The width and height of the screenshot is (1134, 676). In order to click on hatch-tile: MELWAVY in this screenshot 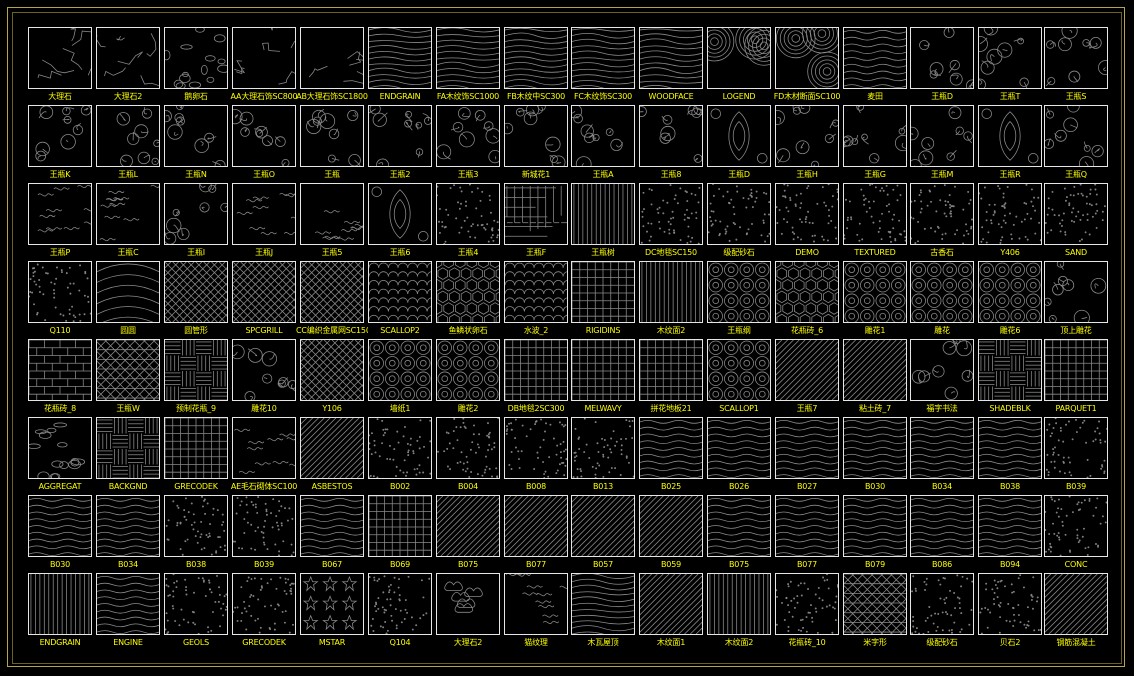, I will do `click(603, 377)`.